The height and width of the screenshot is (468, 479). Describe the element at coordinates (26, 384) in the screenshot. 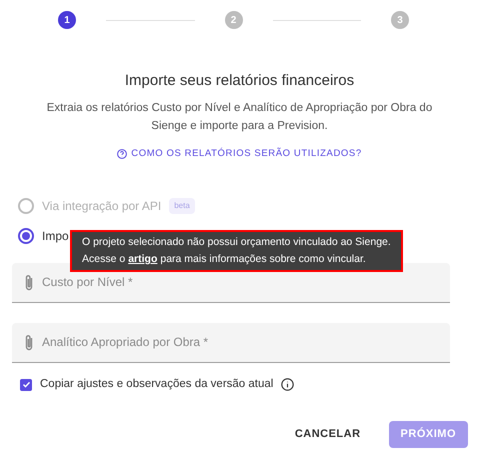

I see `checkbox` at that location.